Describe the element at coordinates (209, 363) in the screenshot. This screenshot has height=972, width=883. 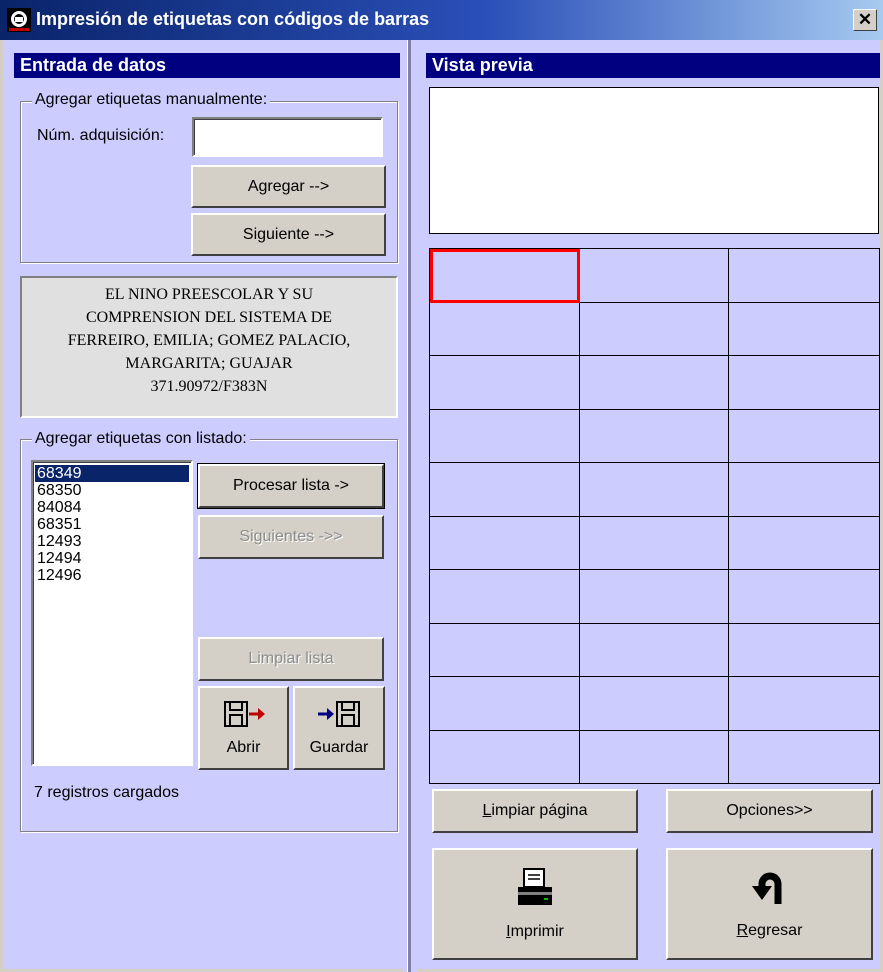
I see `record-line: MARGARITA; GUAJAR` at that location.